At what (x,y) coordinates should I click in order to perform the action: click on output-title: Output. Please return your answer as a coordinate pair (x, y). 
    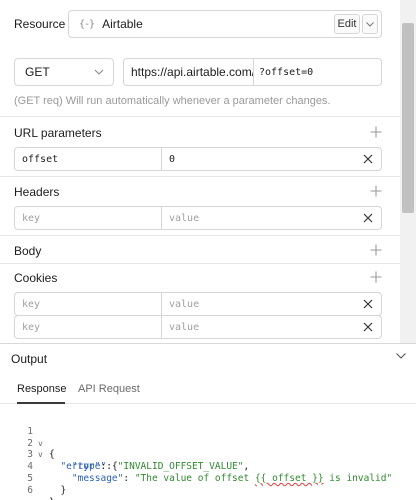
    Looking at the image, I should click on (29, 359).